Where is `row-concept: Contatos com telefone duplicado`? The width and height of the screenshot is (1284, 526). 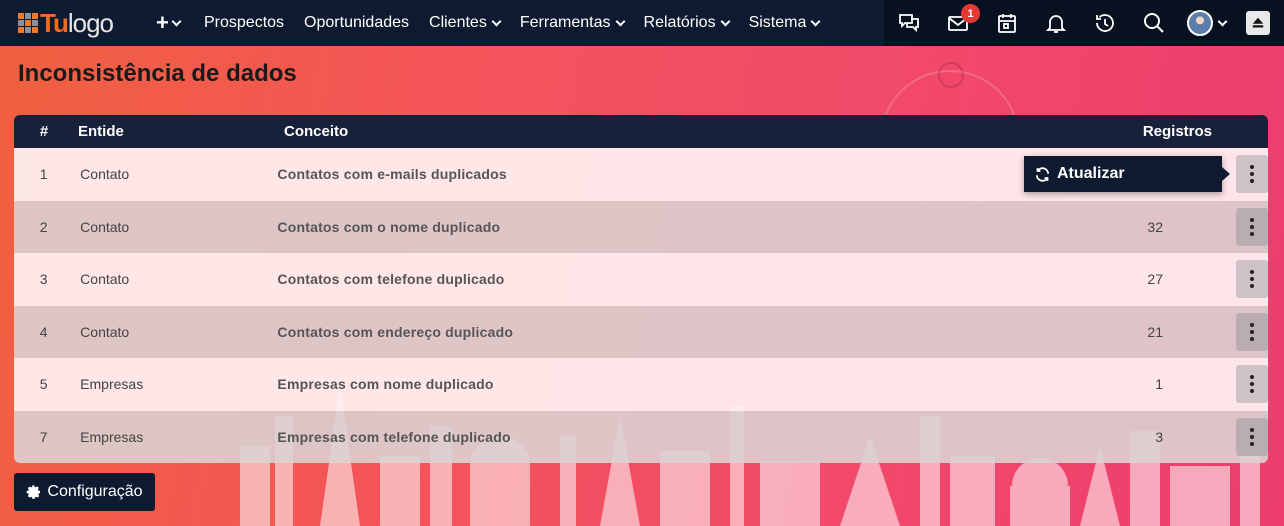 row-concept: Contatos com telefone duplicado is located at coordinates (391, 279).